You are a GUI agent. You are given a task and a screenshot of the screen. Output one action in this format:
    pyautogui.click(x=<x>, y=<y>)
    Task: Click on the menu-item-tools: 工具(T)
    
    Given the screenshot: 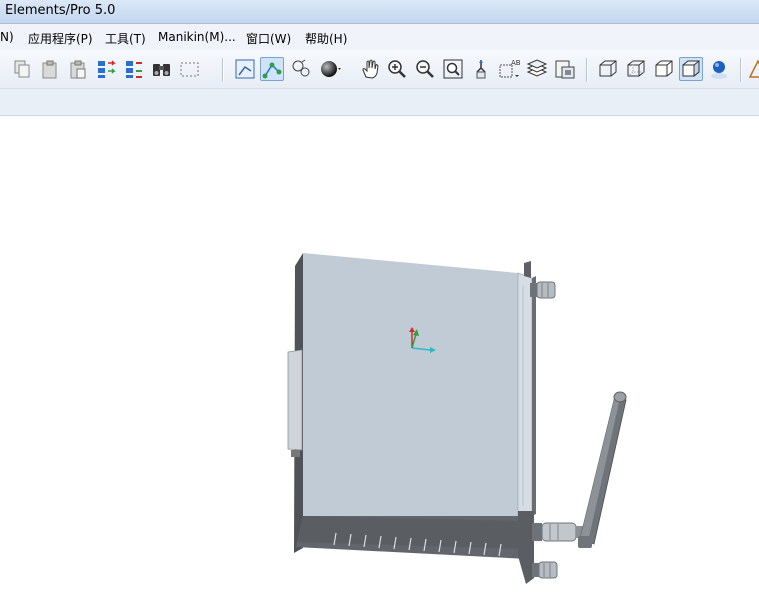 What is the action you would take?
    pyautogui.click(x=125, y=38)
    